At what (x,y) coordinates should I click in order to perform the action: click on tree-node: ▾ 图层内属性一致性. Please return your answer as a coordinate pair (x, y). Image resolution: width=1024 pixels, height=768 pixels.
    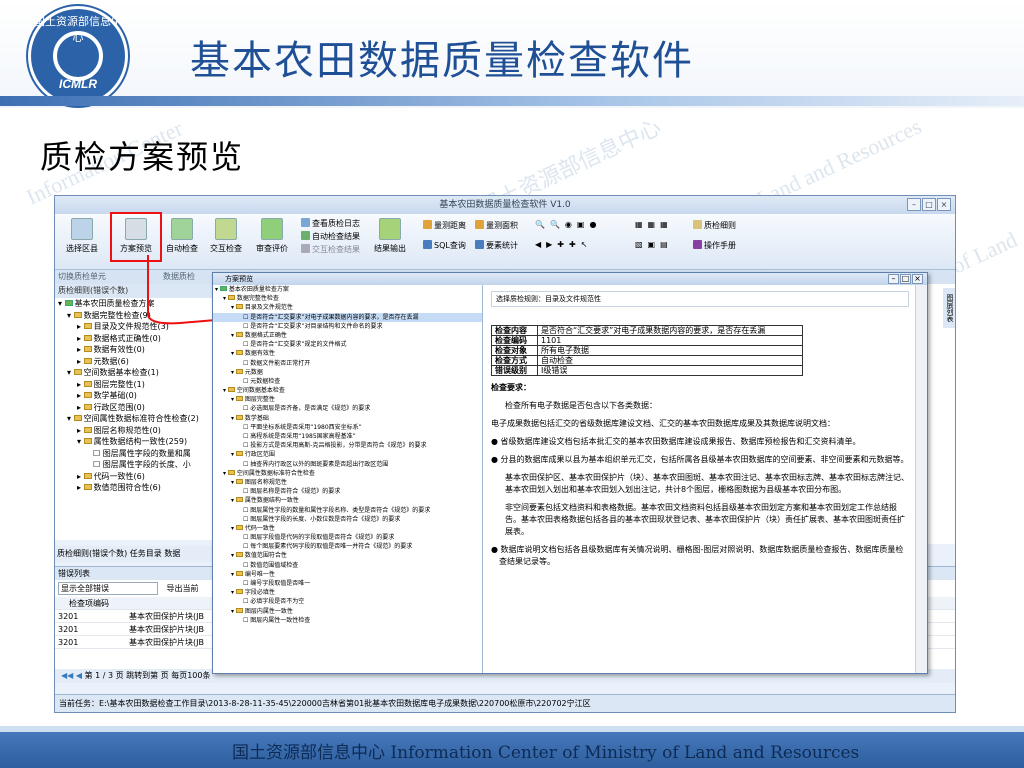
    Looking at the image, I should click on (347, 611).